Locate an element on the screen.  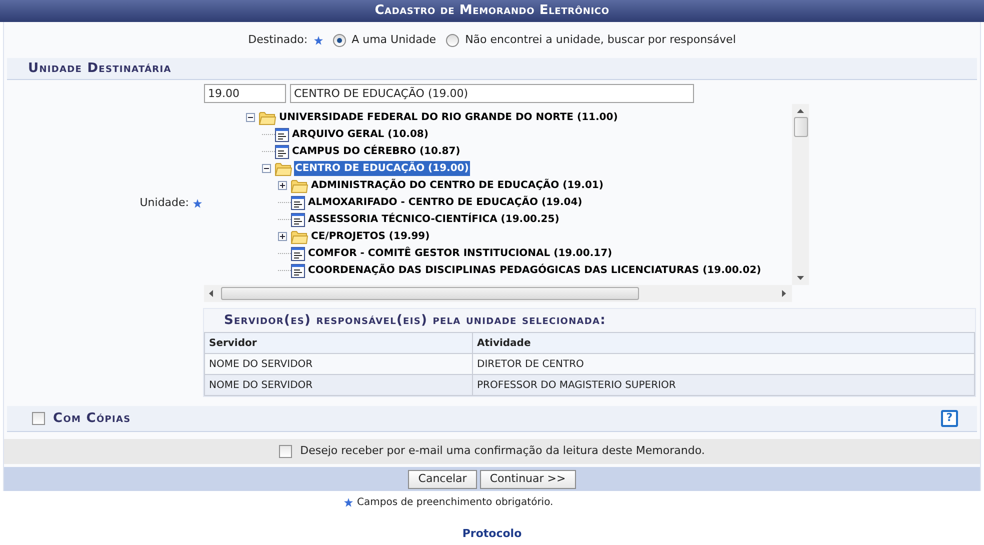
table-cell: PROFESSOR DO MAGISTERIO SUPERIOR is located at coordinates (723, 385).